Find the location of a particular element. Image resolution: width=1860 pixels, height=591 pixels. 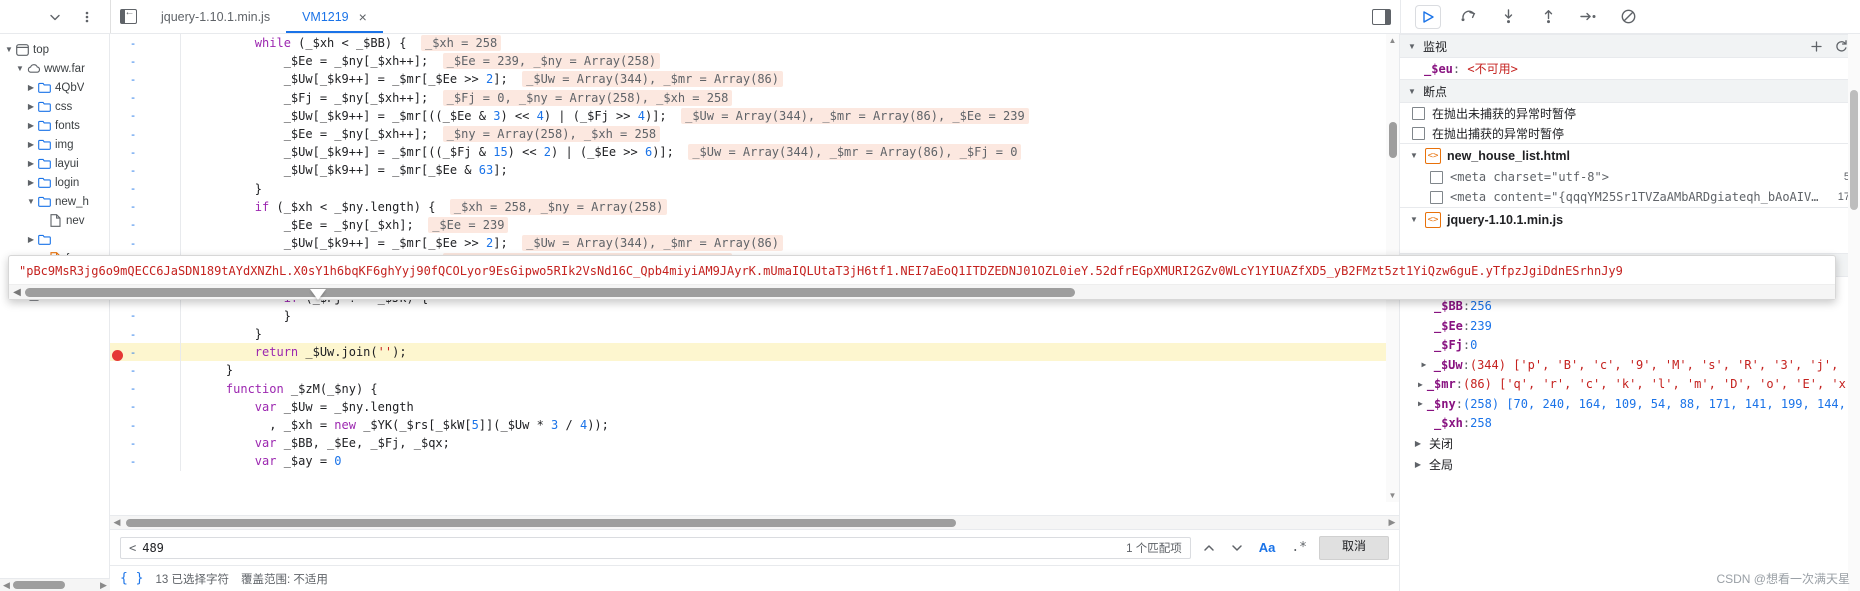

step-into-next-function-call-button is located at coordinates (1508, 17).